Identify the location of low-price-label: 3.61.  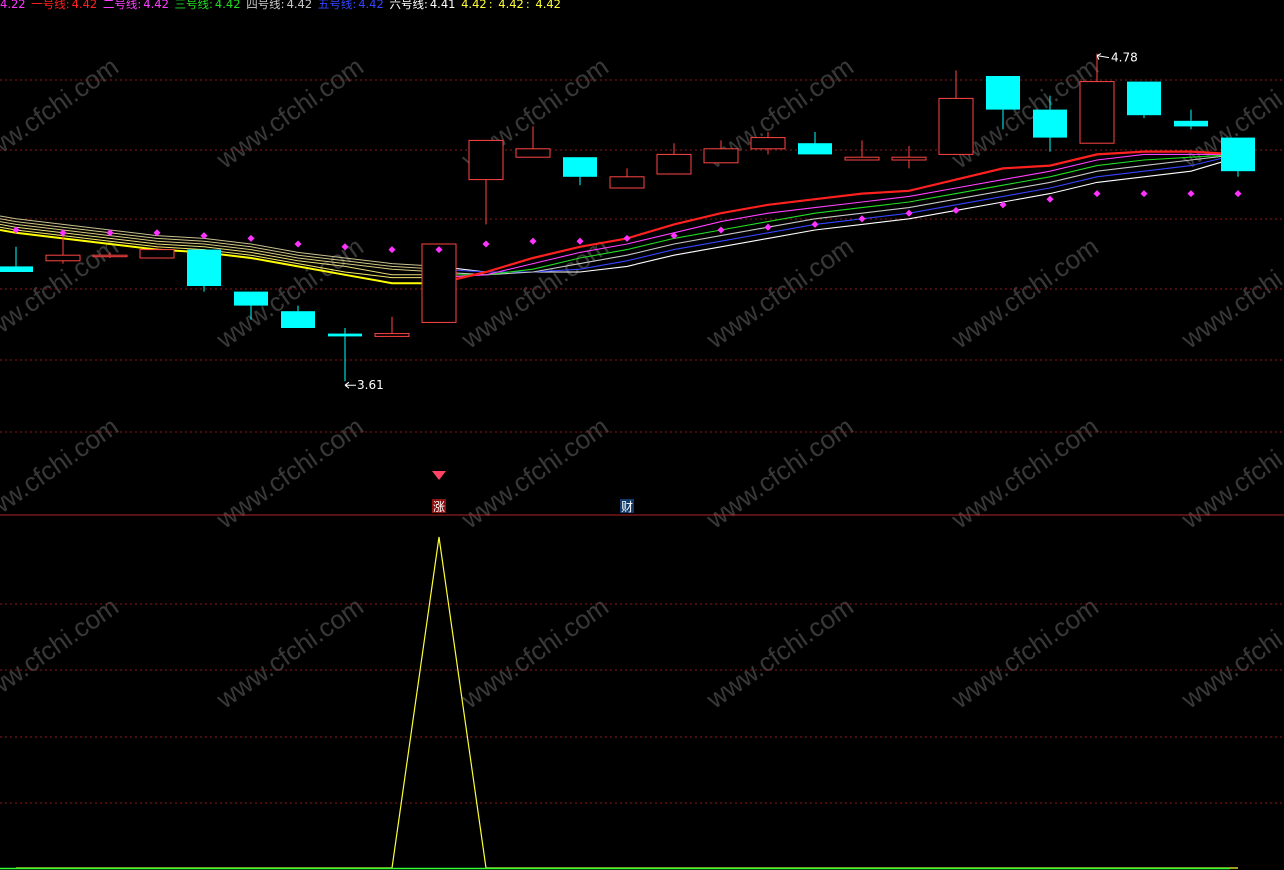
(370, 385).